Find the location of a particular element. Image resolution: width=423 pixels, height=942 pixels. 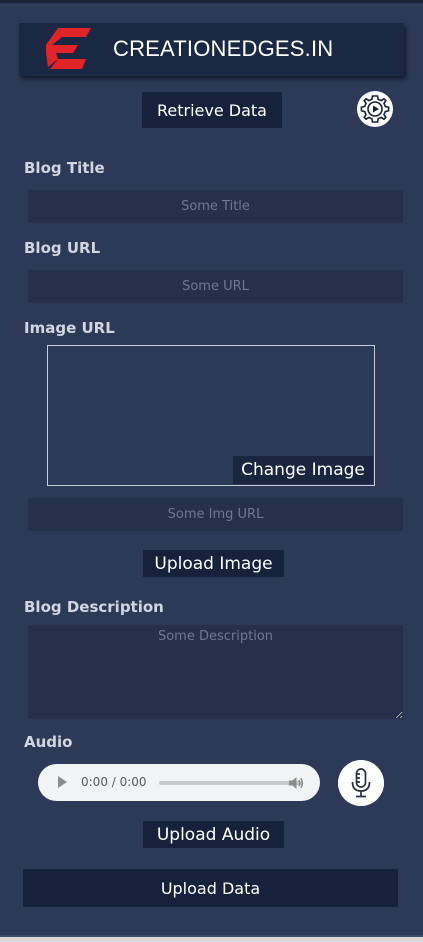

bottom-edge is located at coordinates (211, 939).